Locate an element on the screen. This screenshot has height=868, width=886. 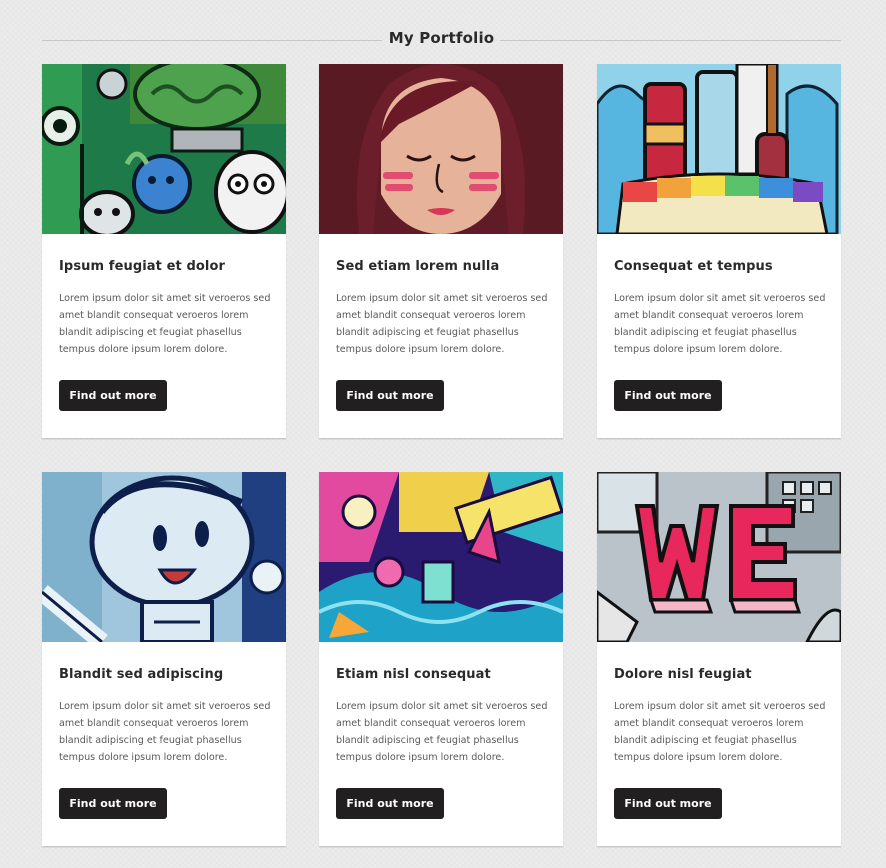
header-divider-right is located at coordinates (670, 40).